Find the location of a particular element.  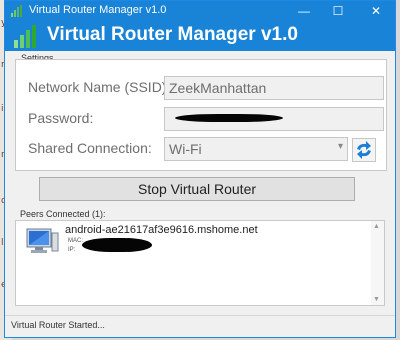

peer-hostname: android-ae21617af3e9616.mshome.net is located at coordinates (161, 230).